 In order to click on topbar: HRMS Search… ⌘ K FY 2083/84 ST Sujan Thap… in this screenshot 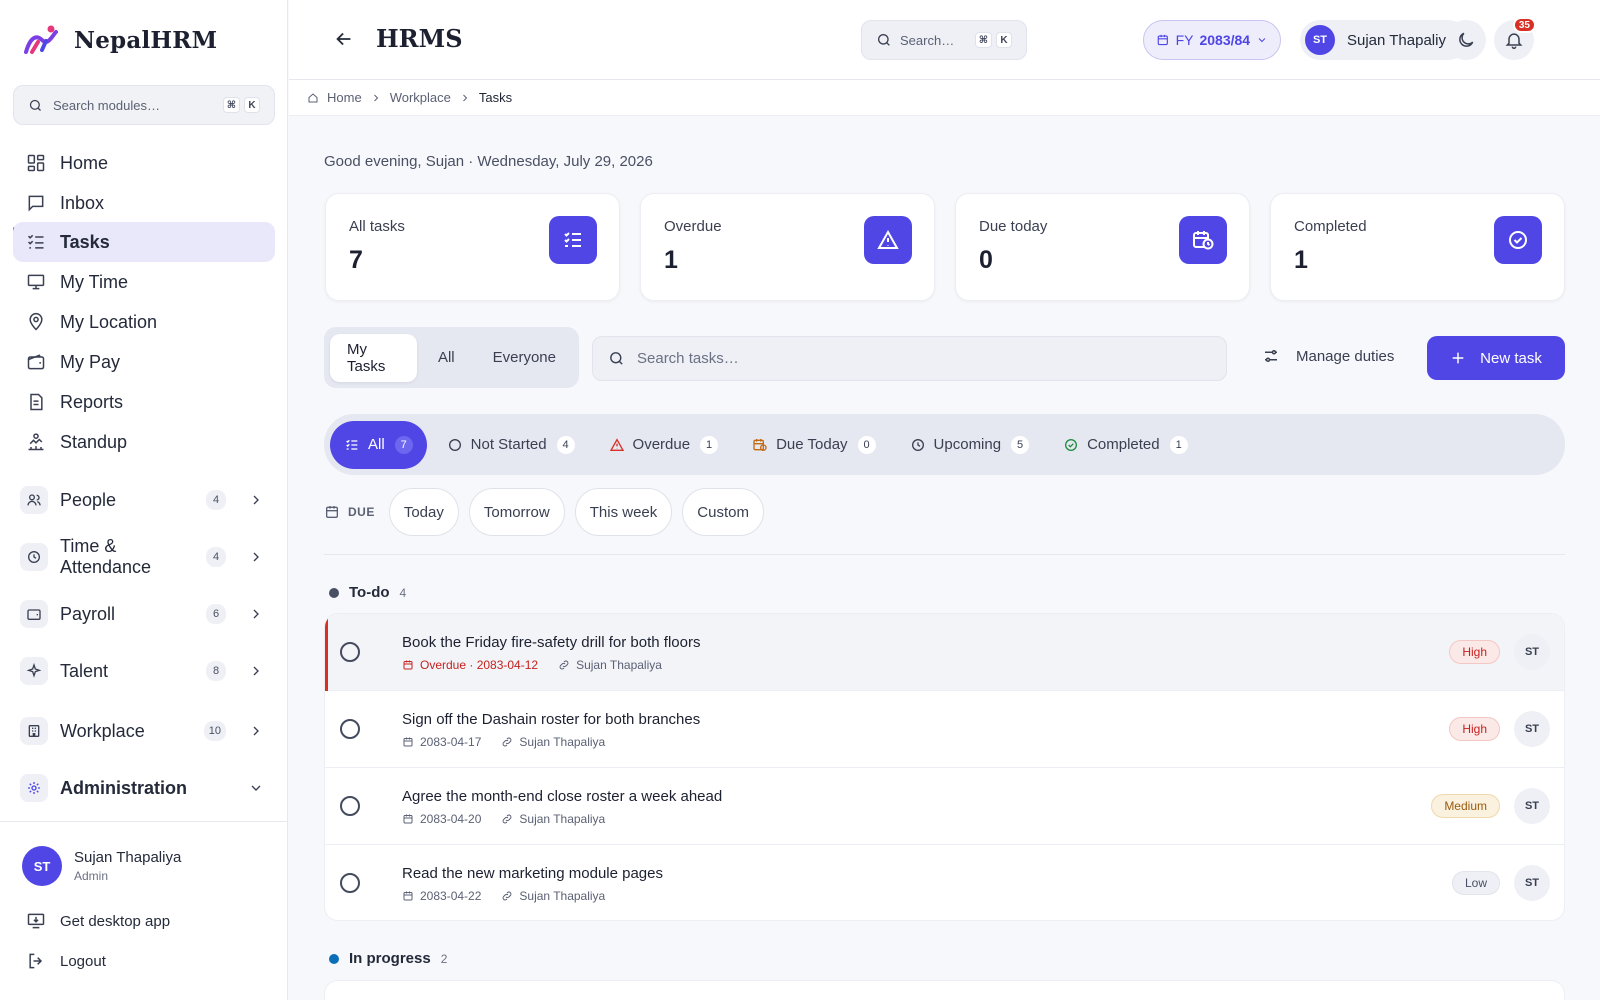, I will do `click(944, 40)`.